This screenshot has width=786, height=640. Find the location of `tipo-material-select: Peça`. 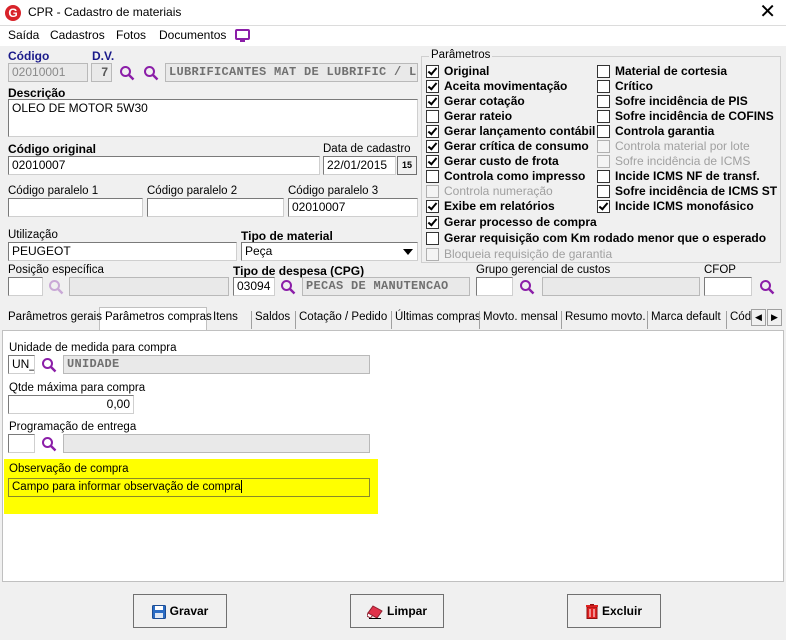

tipo-material-select: Peça is located at coordinates (329, 251).